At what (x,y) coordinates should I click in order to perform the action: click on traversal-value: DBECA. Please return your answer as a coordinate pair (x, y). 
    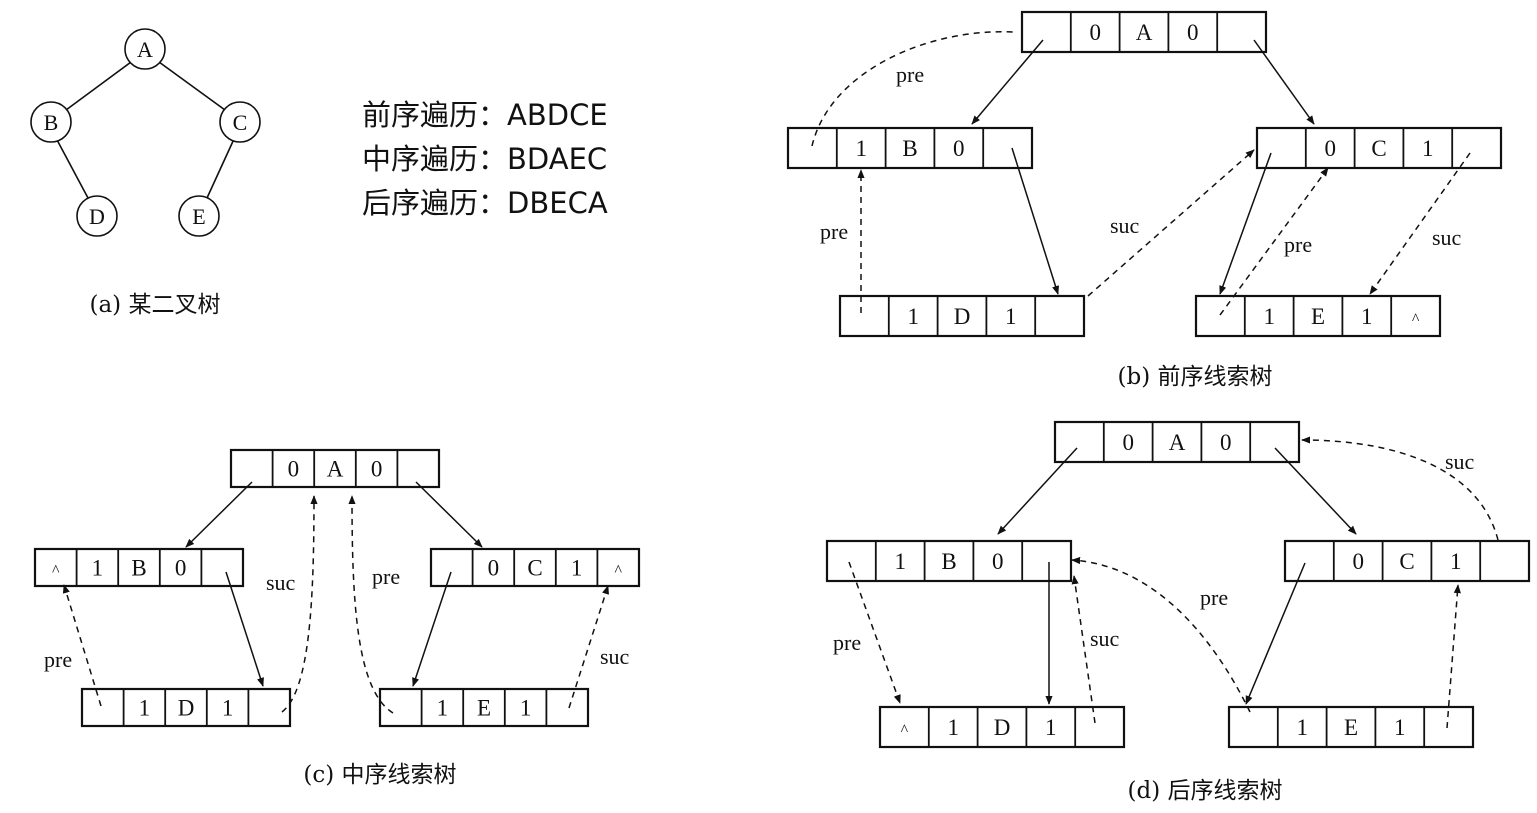
    Looking at the image, I should click on (557, 203).